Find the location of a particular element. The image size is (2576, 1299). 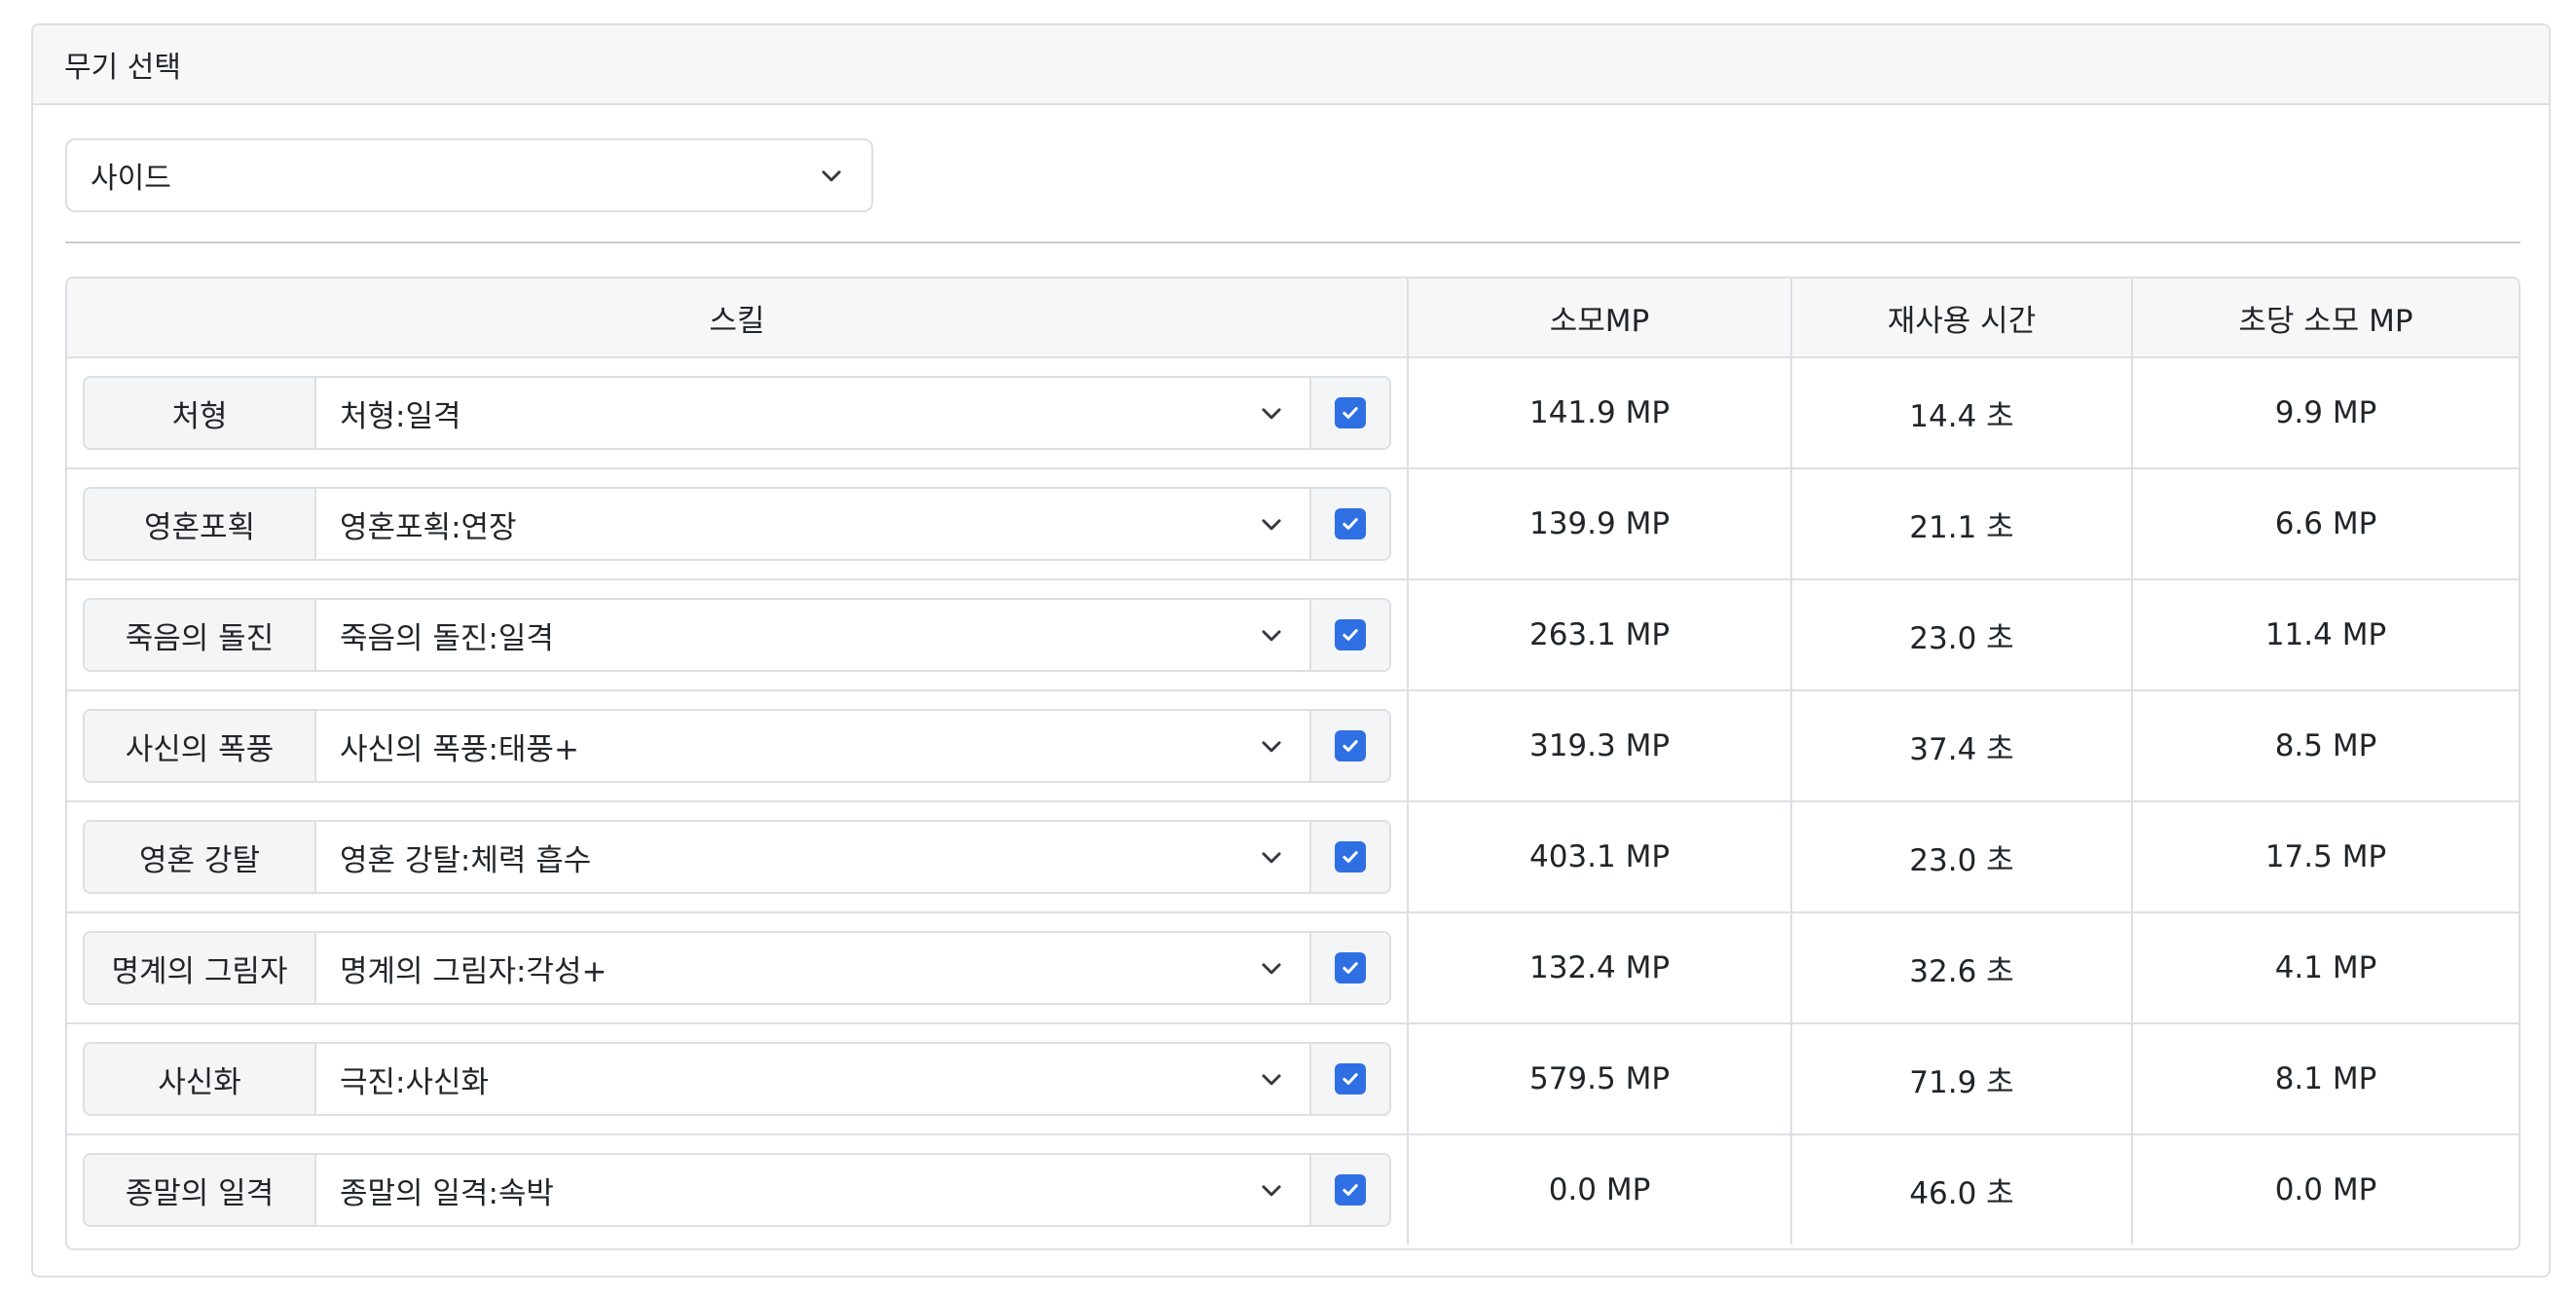

skill-name-label: 종말의 일격 is located at coordinates (200, 1190).